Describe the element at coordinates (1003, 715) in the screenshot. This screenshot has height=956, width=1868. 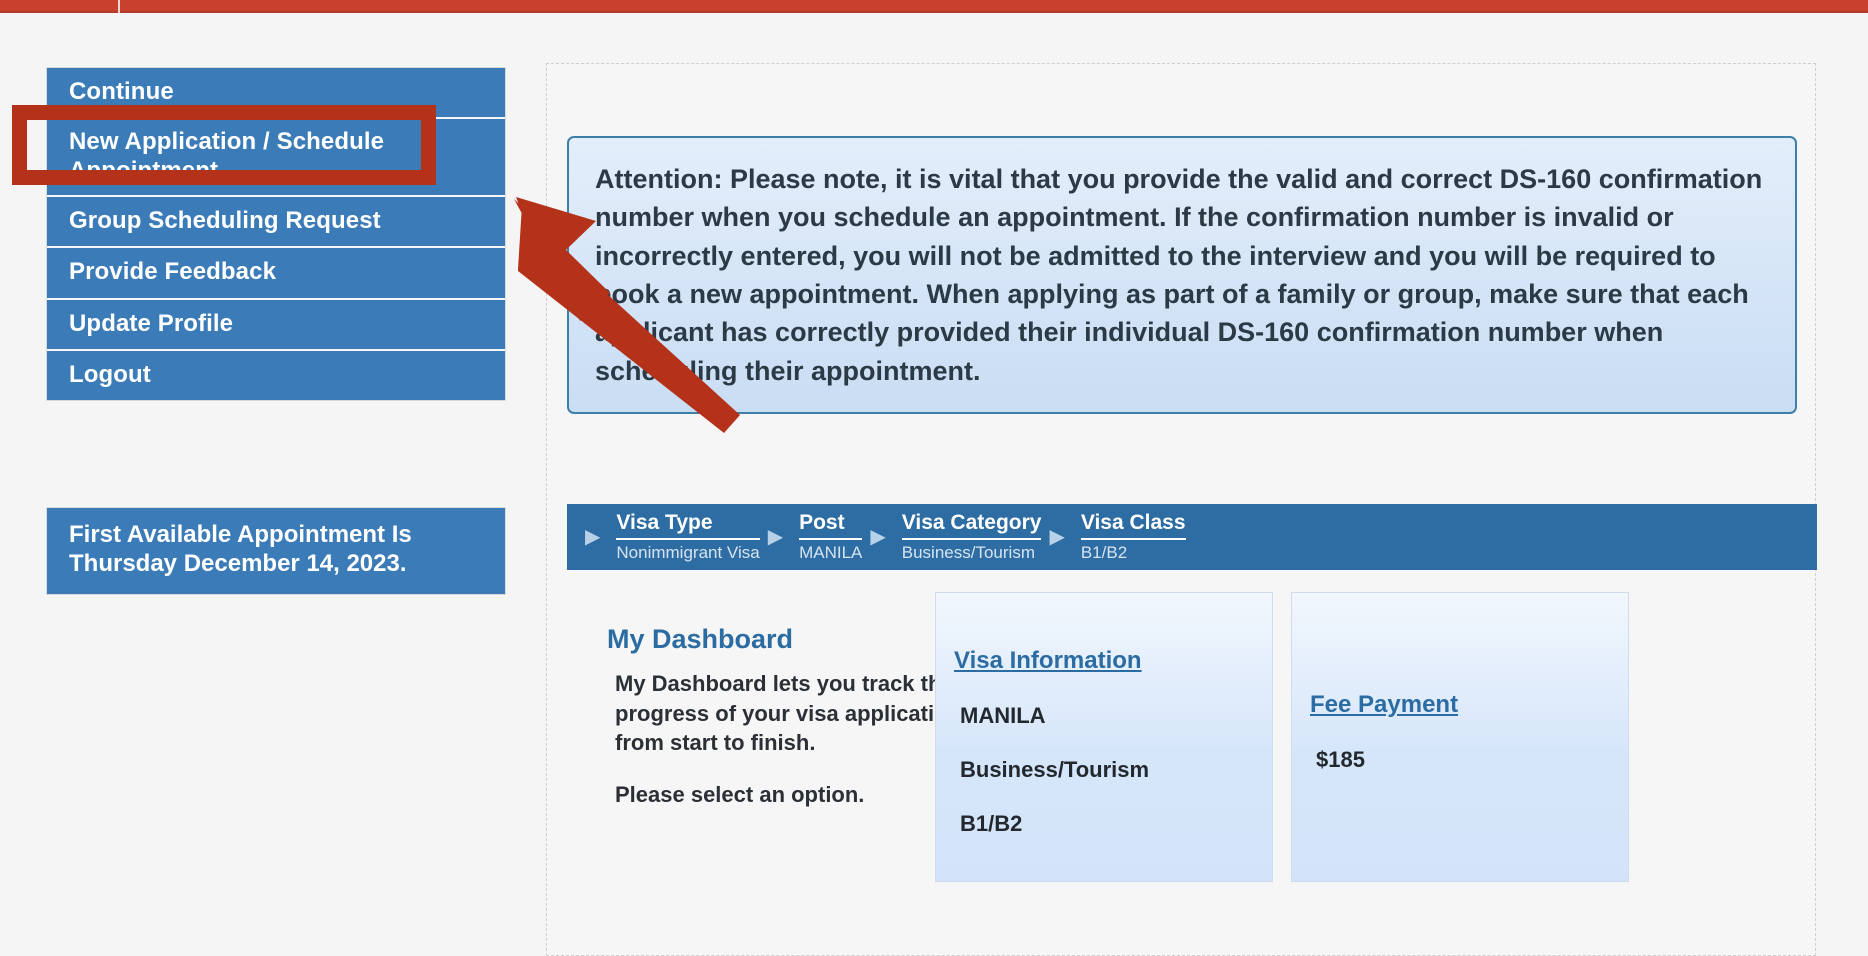
I see `visa-information-post: MANILA` at that location.